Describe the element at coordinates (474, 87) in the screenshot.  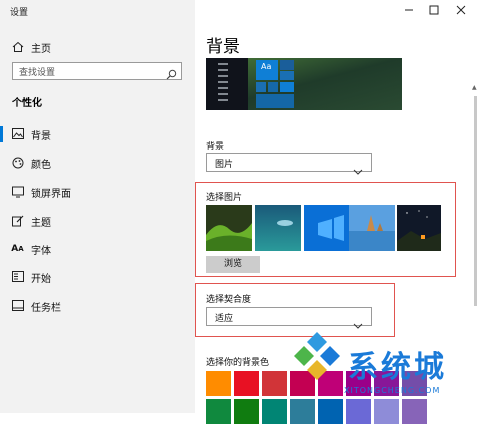
I see `scroll-up-icon: ▲` at that location.